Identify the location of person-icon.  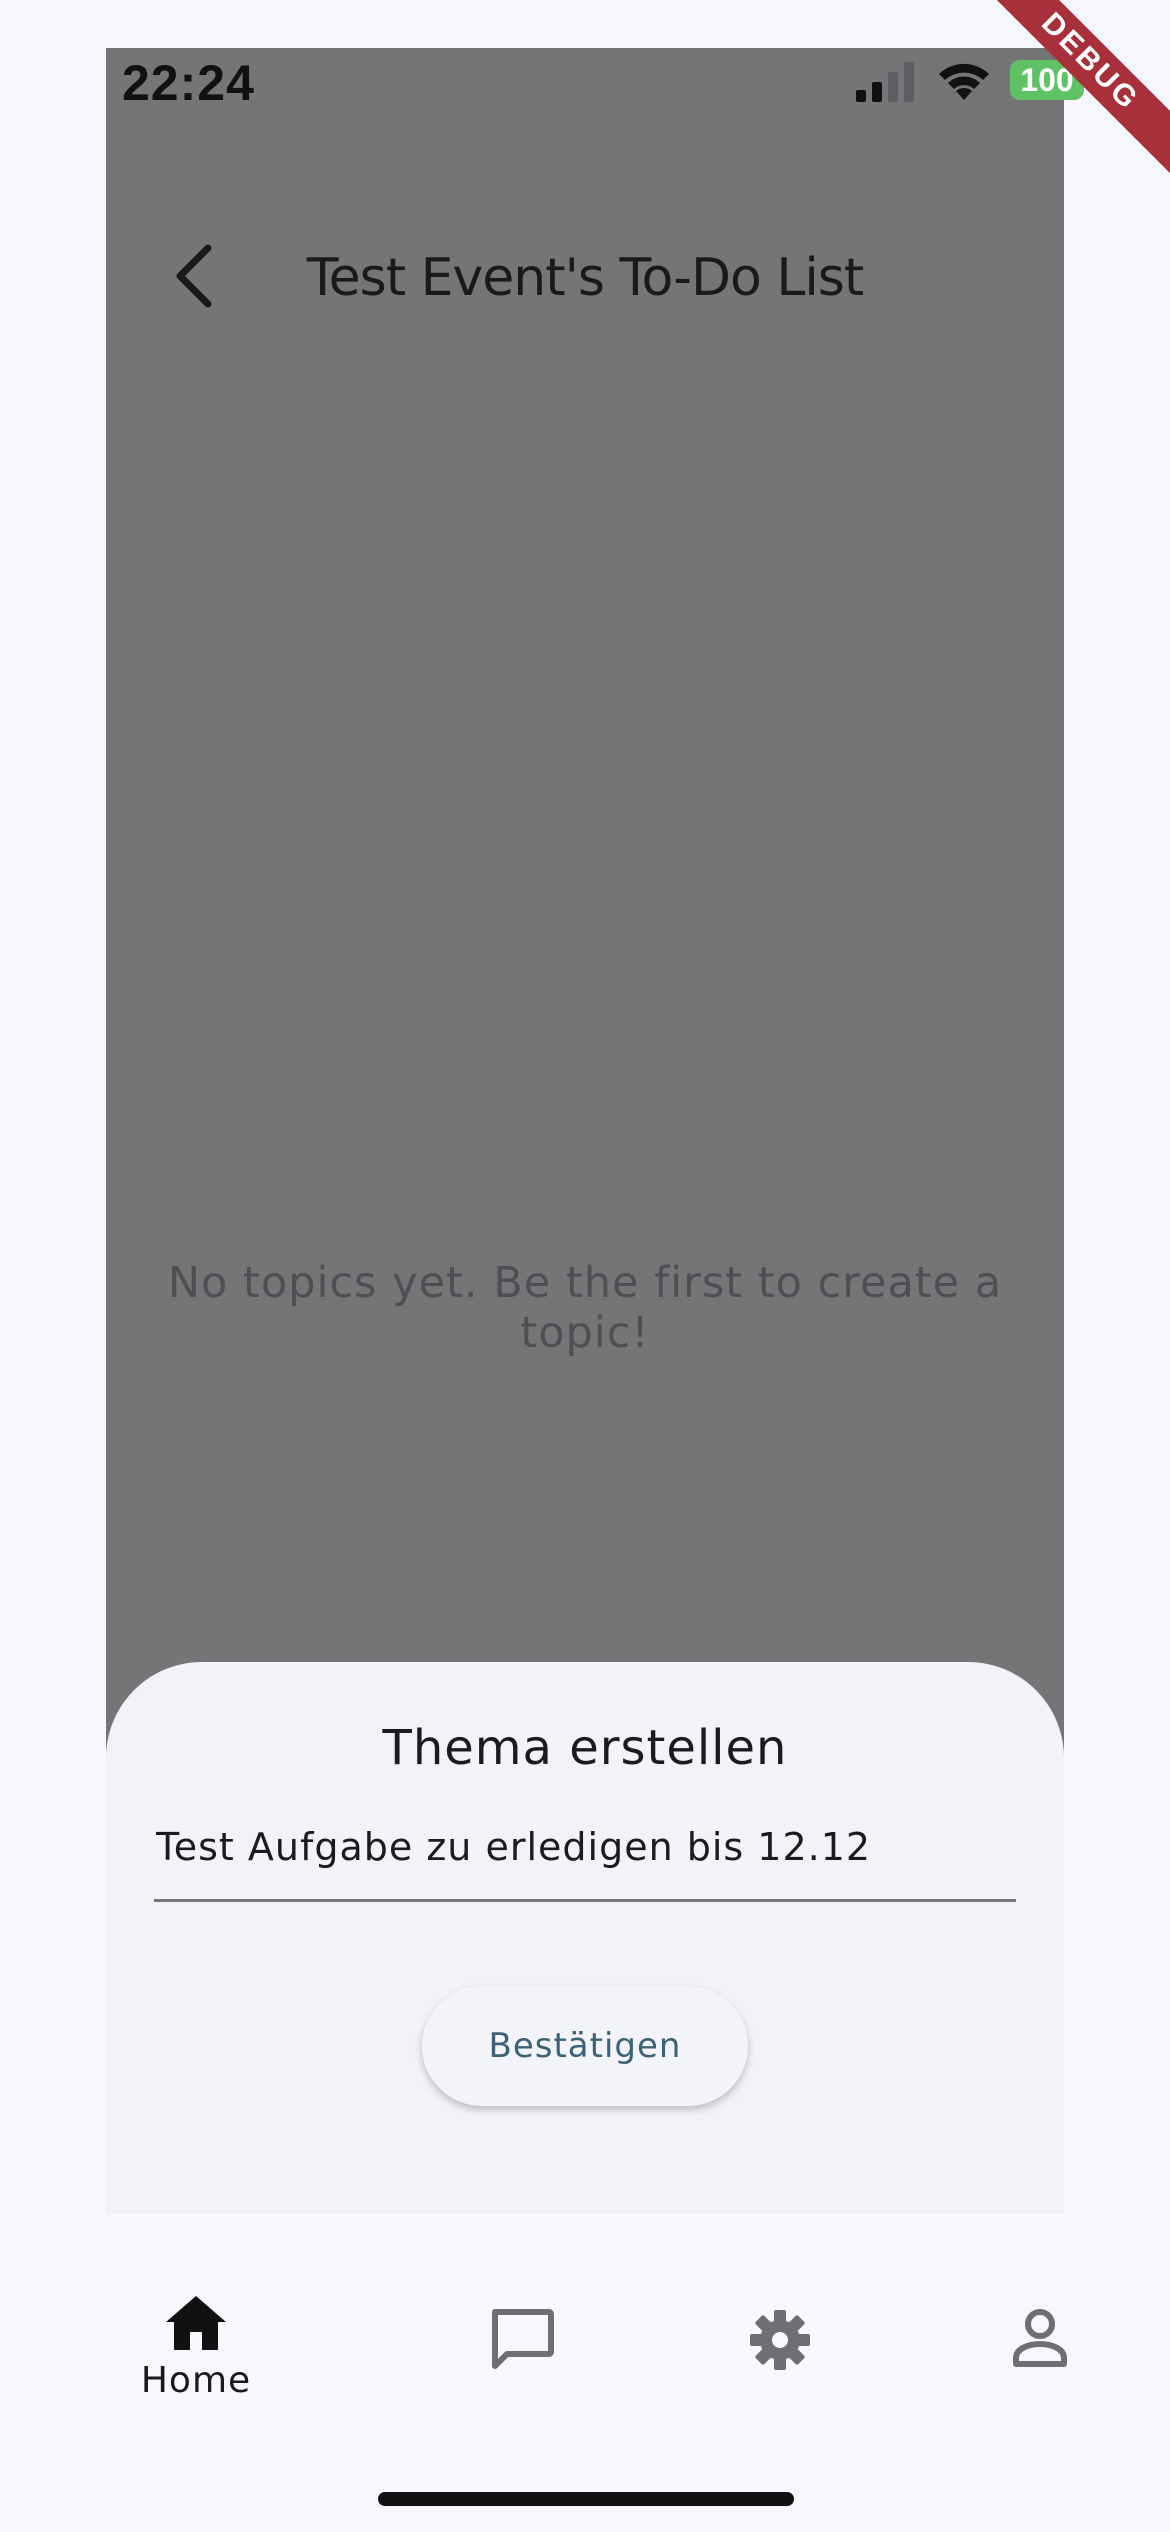
(1040, 2338).